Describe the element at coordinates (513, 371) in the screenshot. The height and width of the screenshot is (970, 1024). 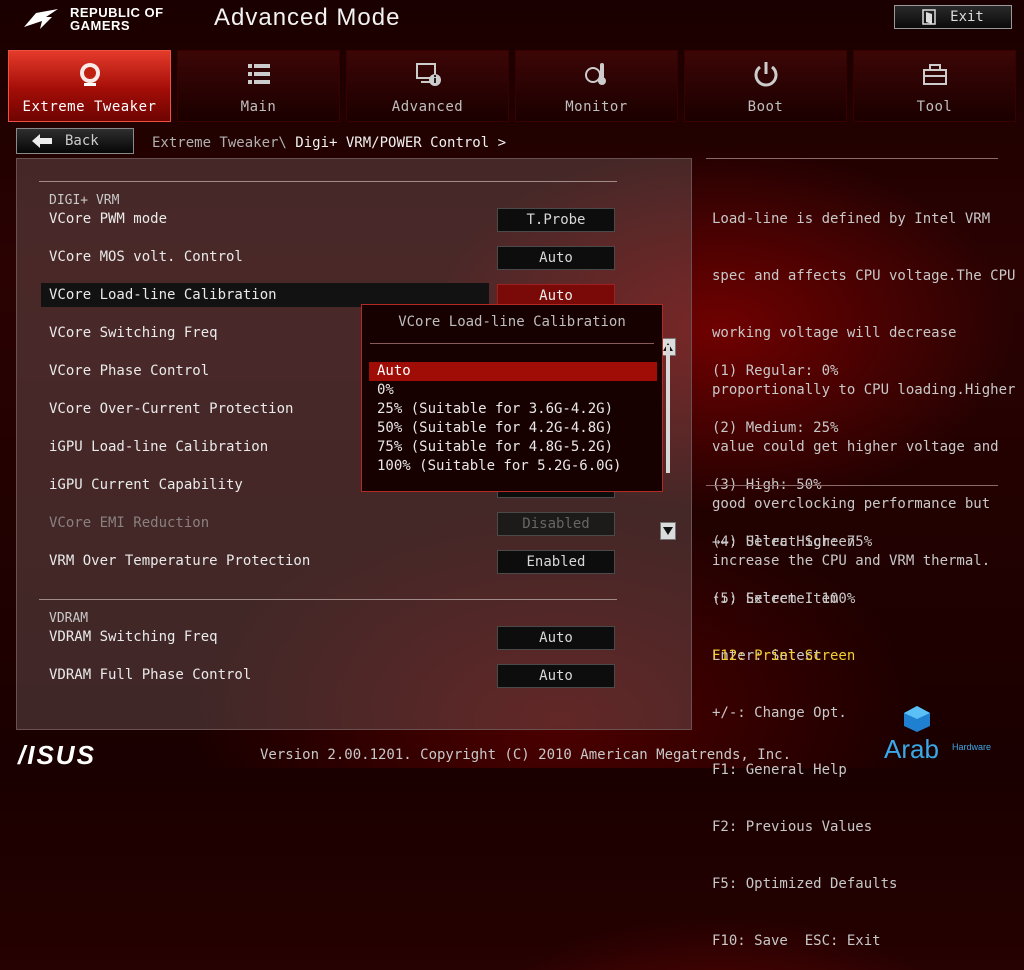
I see `popup-option-selected: Auto` at that location.